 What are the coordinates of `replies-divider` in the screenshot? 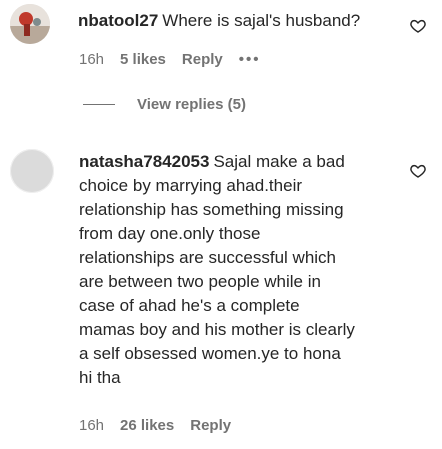 It's located at (99, 104).